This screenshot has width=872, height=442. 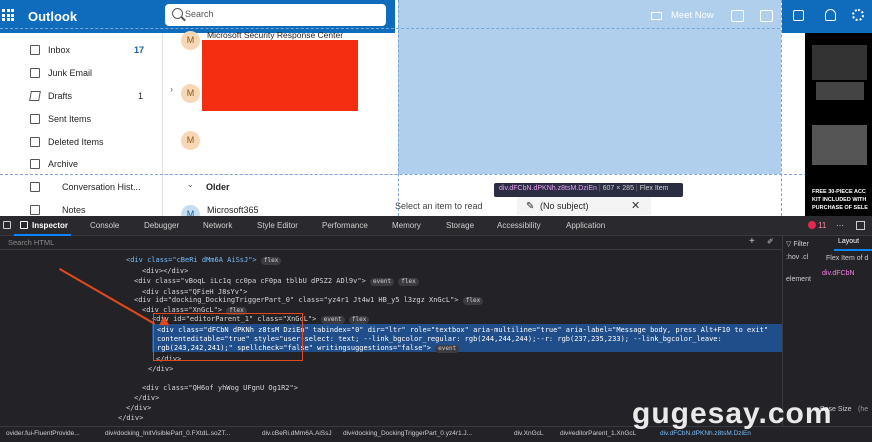 What do you see at coordinates (812, 225) in the screenshot?
I see `error-icon` at bounding box center [812, 225].